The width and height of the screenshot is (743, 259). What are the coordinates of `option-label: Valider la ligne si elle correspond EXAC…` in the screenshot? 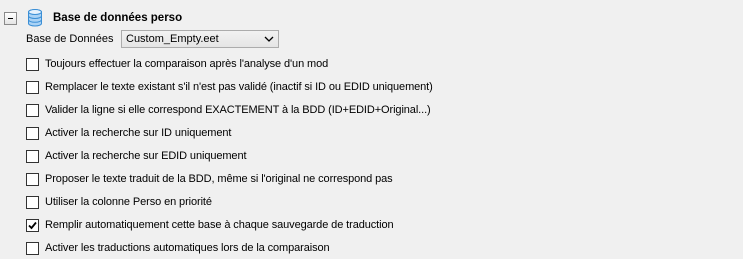 It's located at (238, 110).